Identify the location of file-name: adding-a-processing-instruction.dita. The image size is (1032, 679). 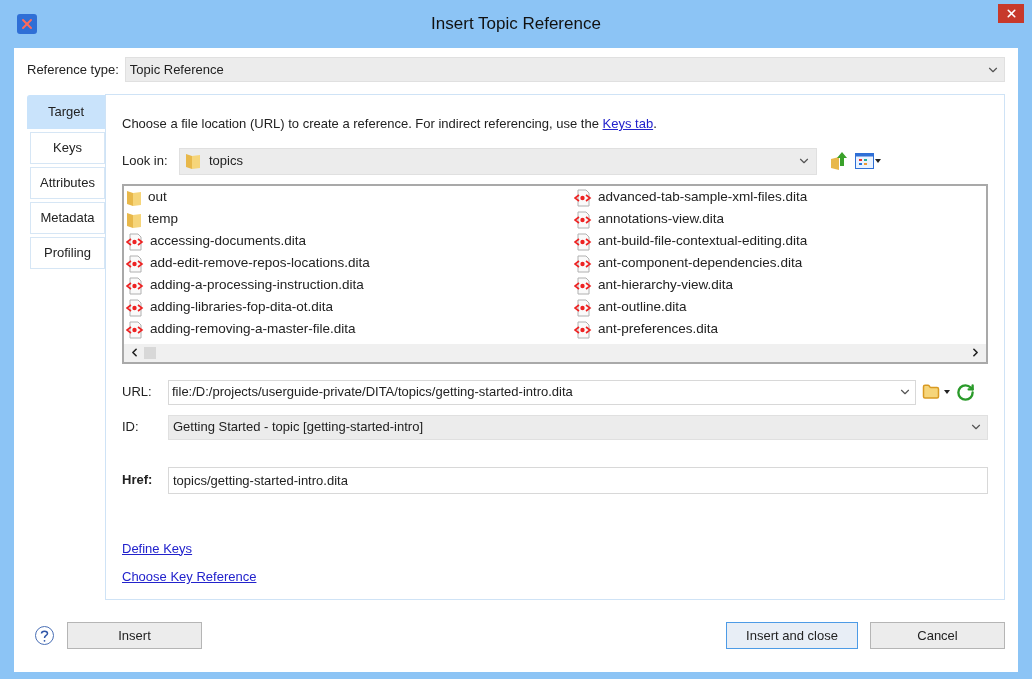
(257, 285).